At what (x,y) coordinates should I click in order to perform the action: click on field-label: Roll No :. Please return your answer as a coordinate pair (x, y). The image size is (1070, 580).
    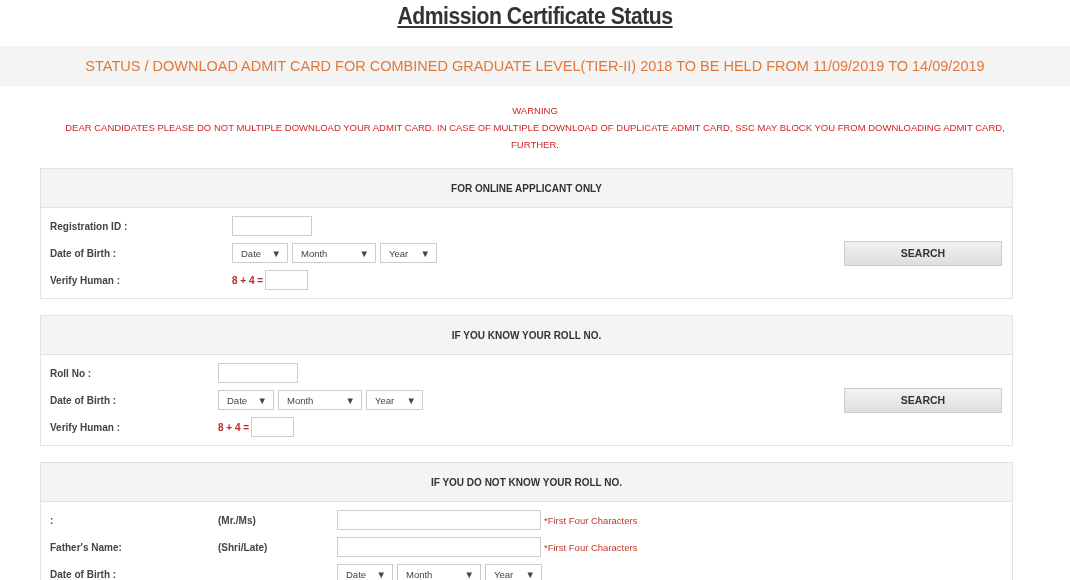
    Looking at the image, I should click on (71, 373).